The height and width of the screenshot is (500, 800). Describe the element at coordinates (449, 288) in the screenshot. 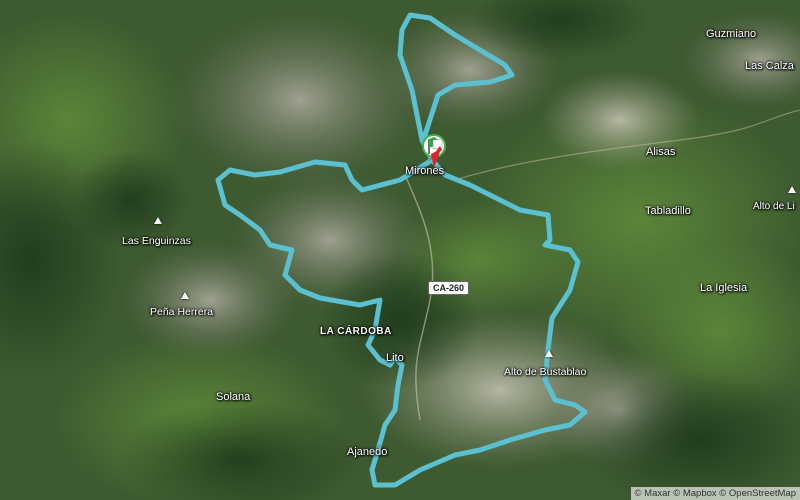

I see `road-shield-ca-260: CA-260` at that location.